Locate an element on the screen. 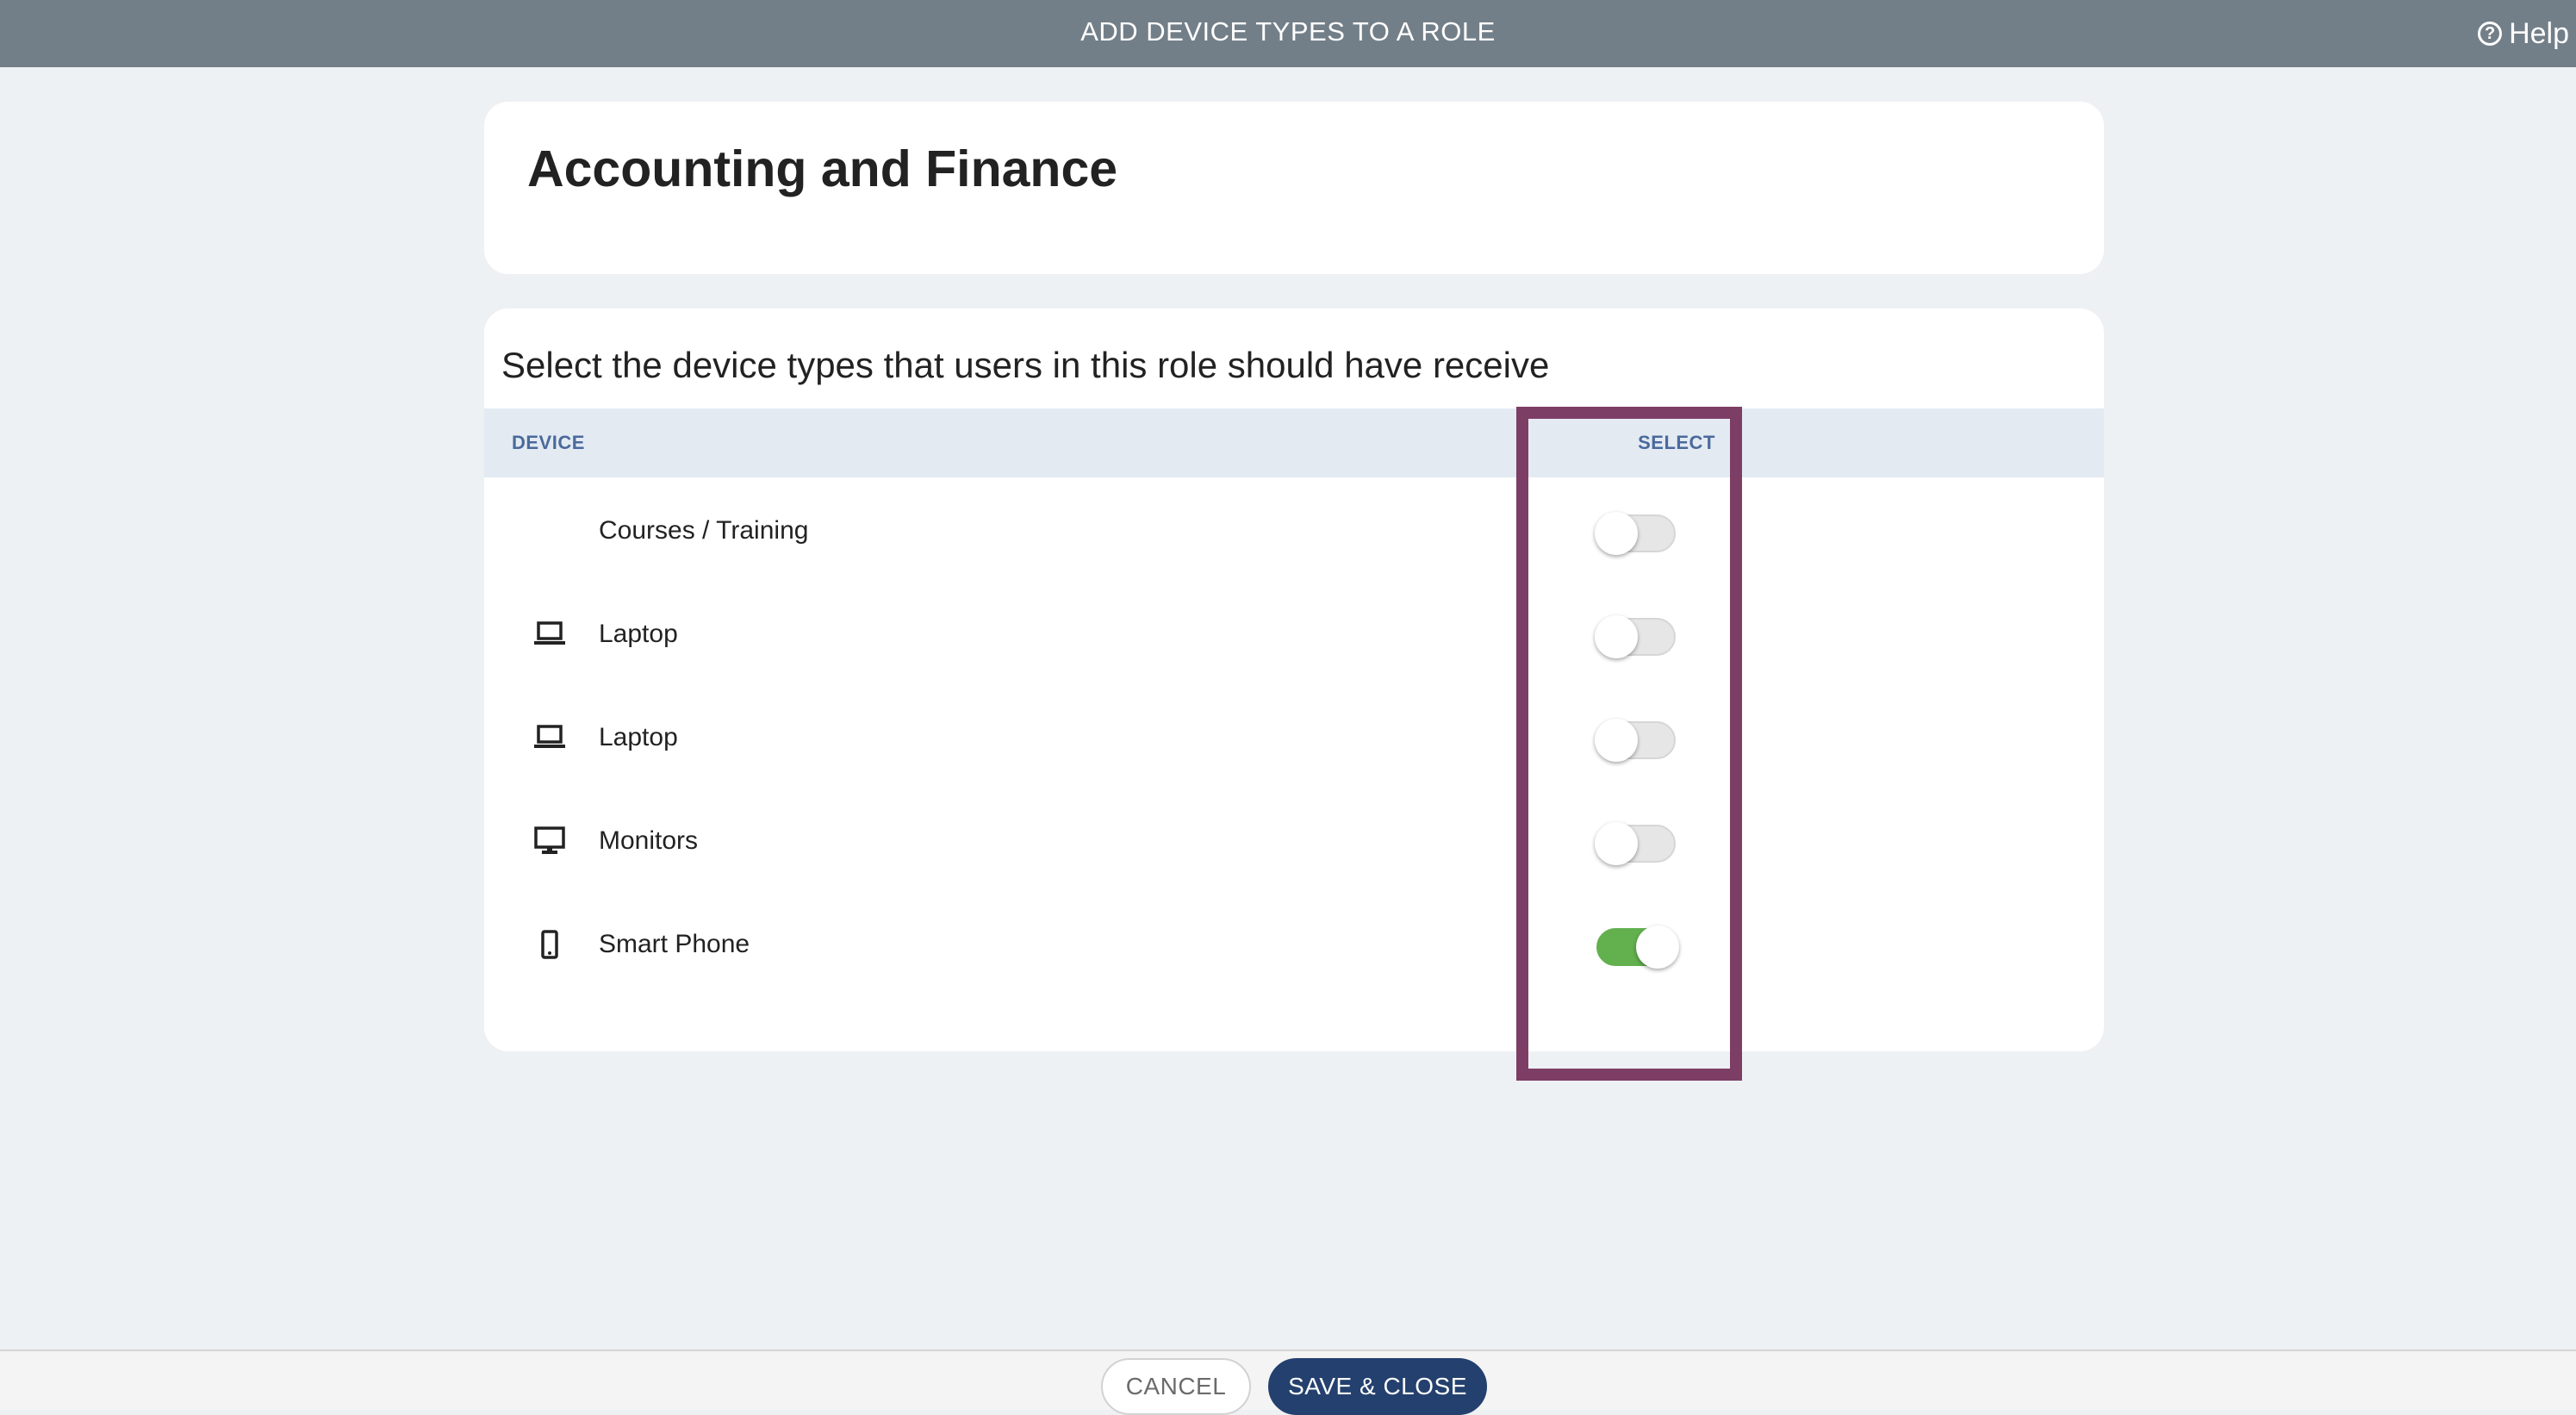 Image resolution: width=2576 pixels, height=1415 pixels. smartphone-icon is located at coordinates (549, 944).